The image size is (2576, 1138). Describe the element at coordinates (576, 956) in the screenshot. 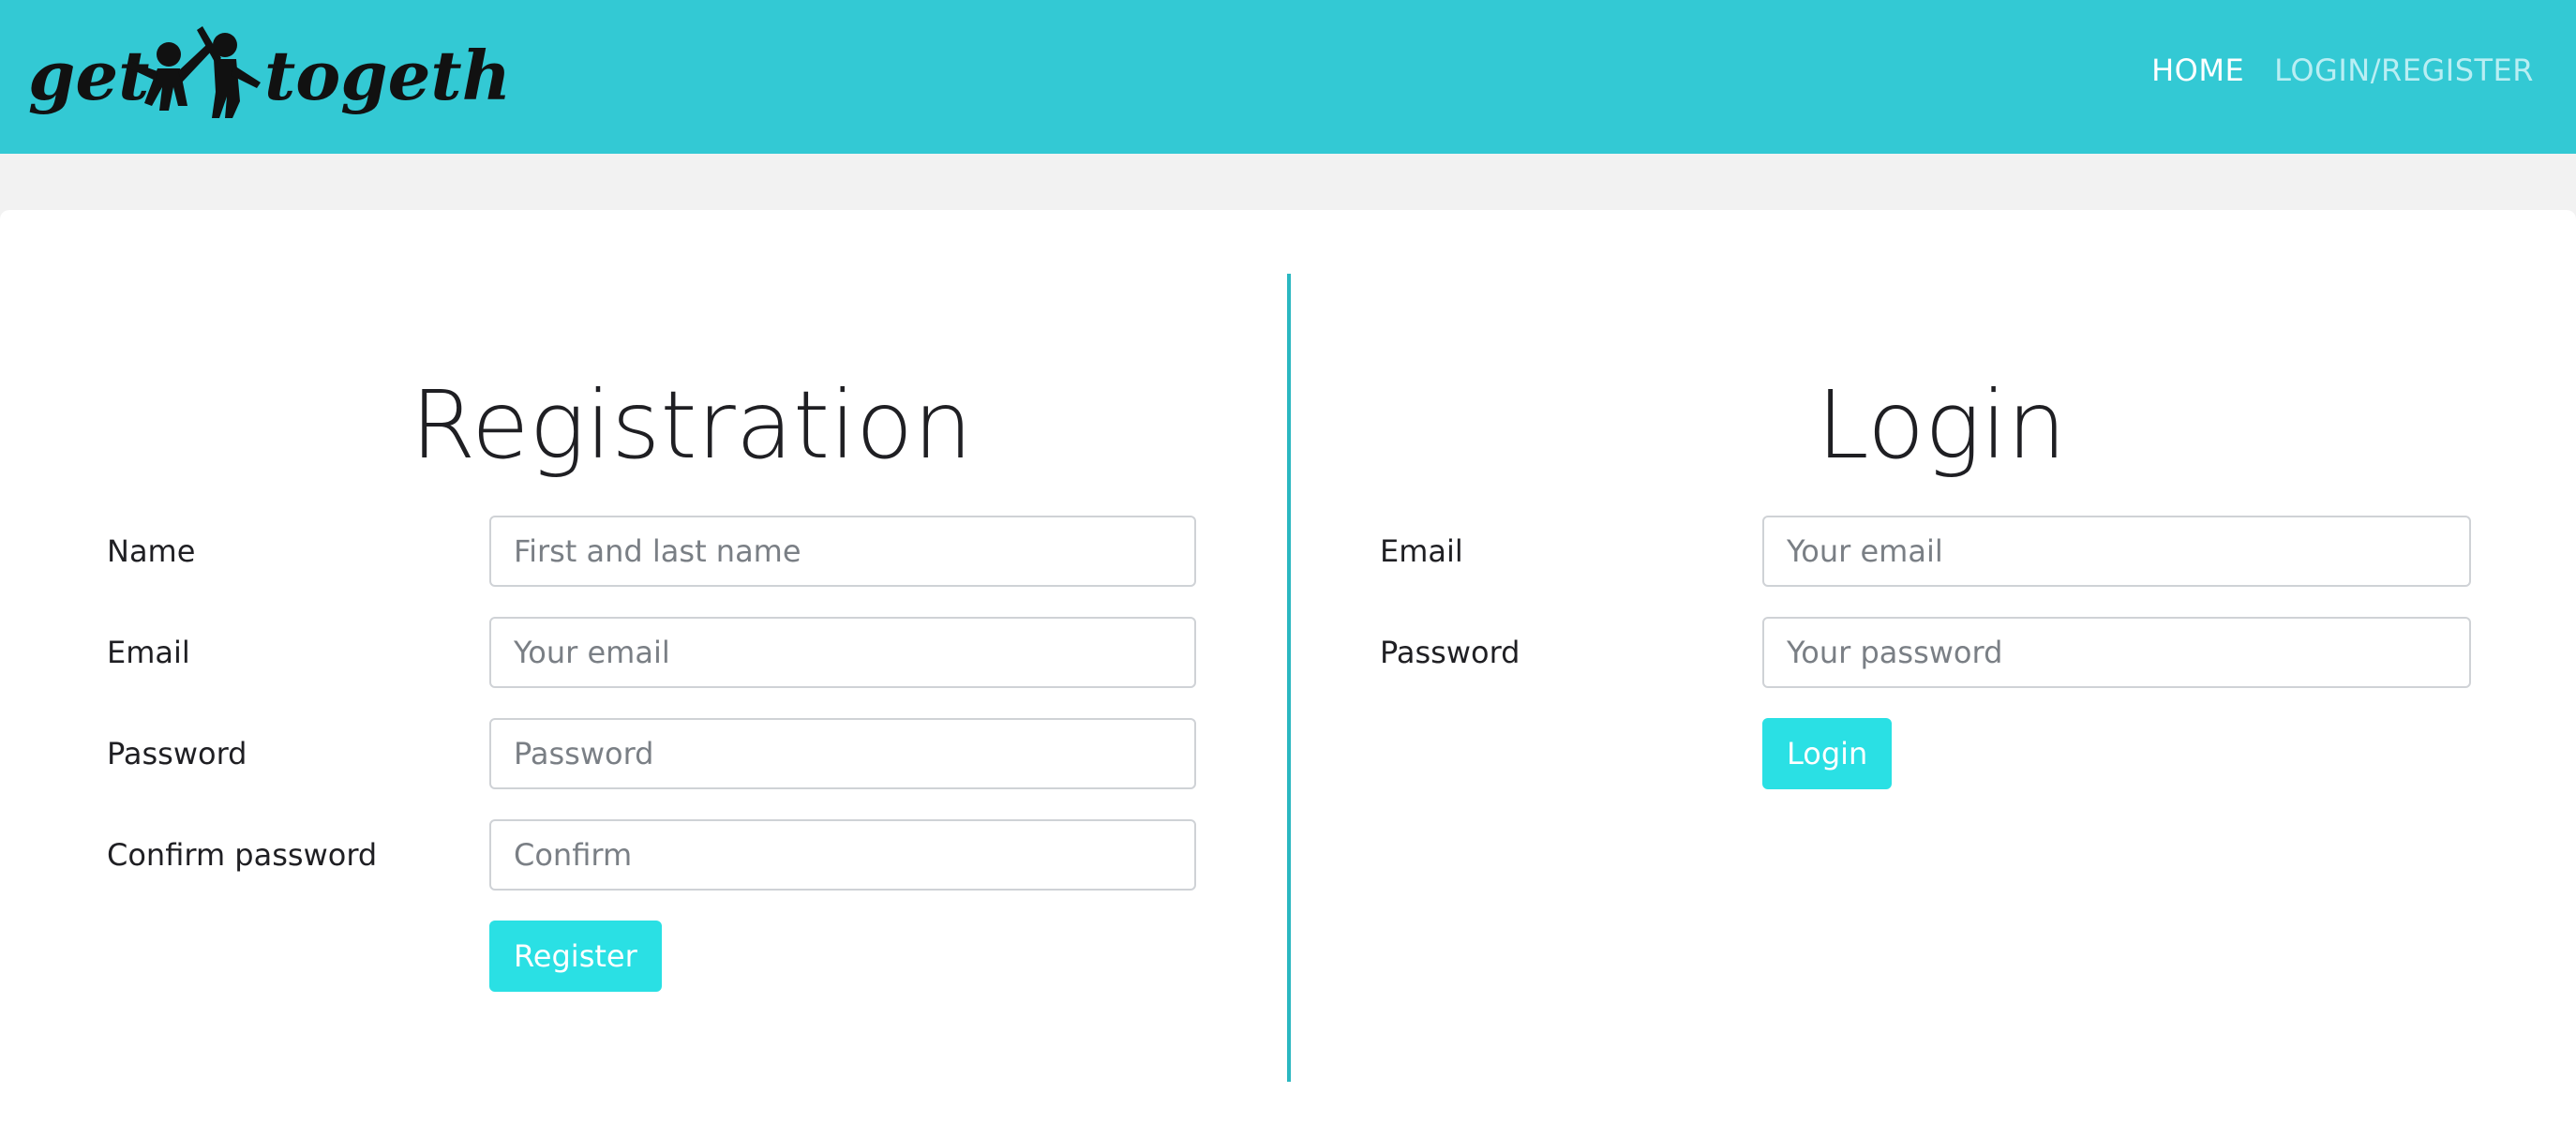

I see `register-button: Register` at that location.